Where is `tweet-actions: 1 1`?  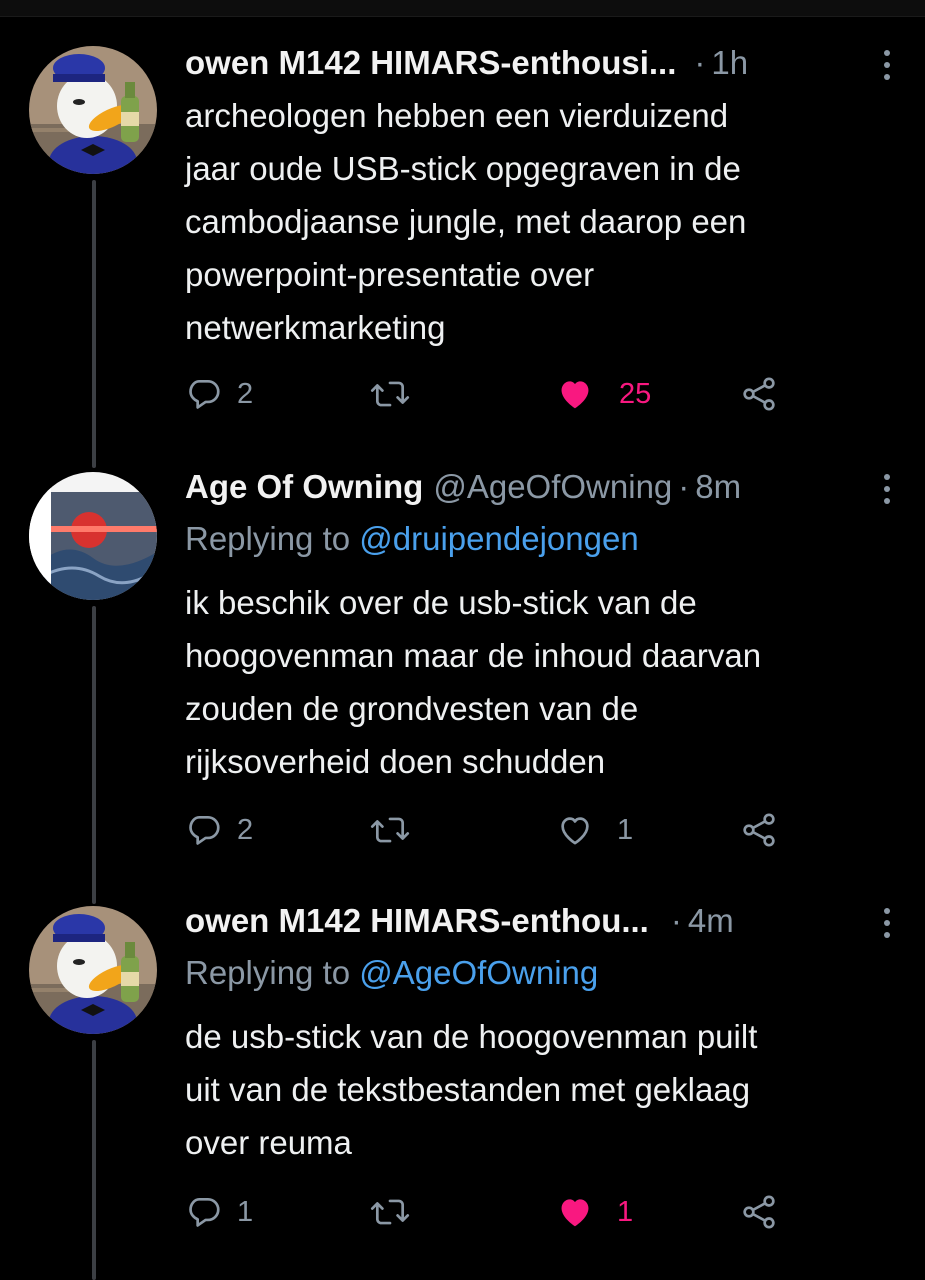
tweet-actions: 1 1 is located at coordinates (495, 1212).